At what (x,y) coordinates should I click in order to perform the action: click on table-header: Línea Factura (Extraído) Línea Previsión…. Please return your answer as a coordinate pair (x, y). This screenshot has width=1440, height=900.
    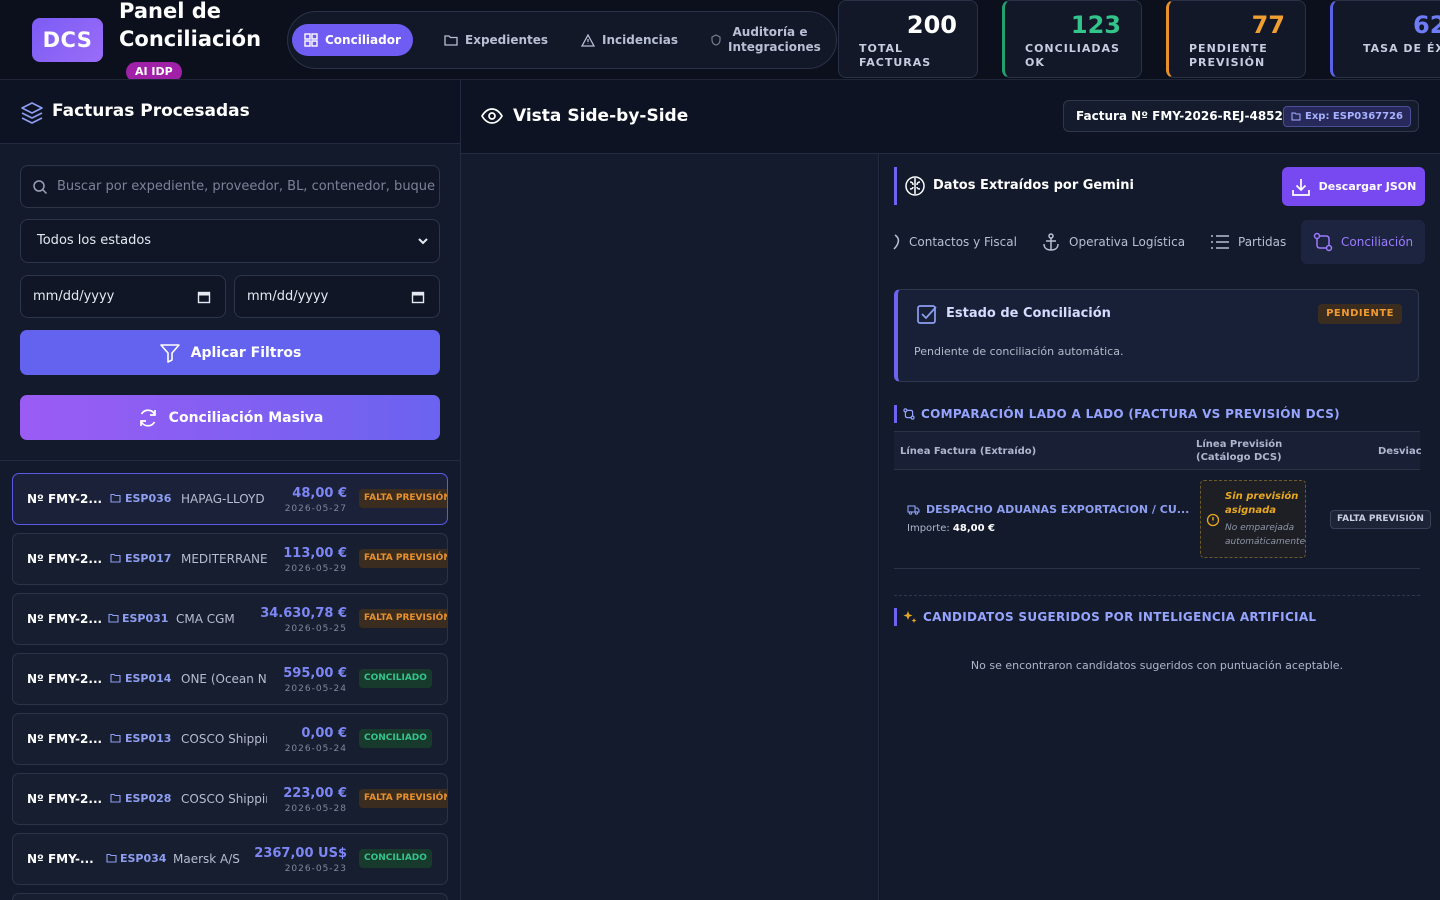
    Looking at the image, I should click on (1158, 450).